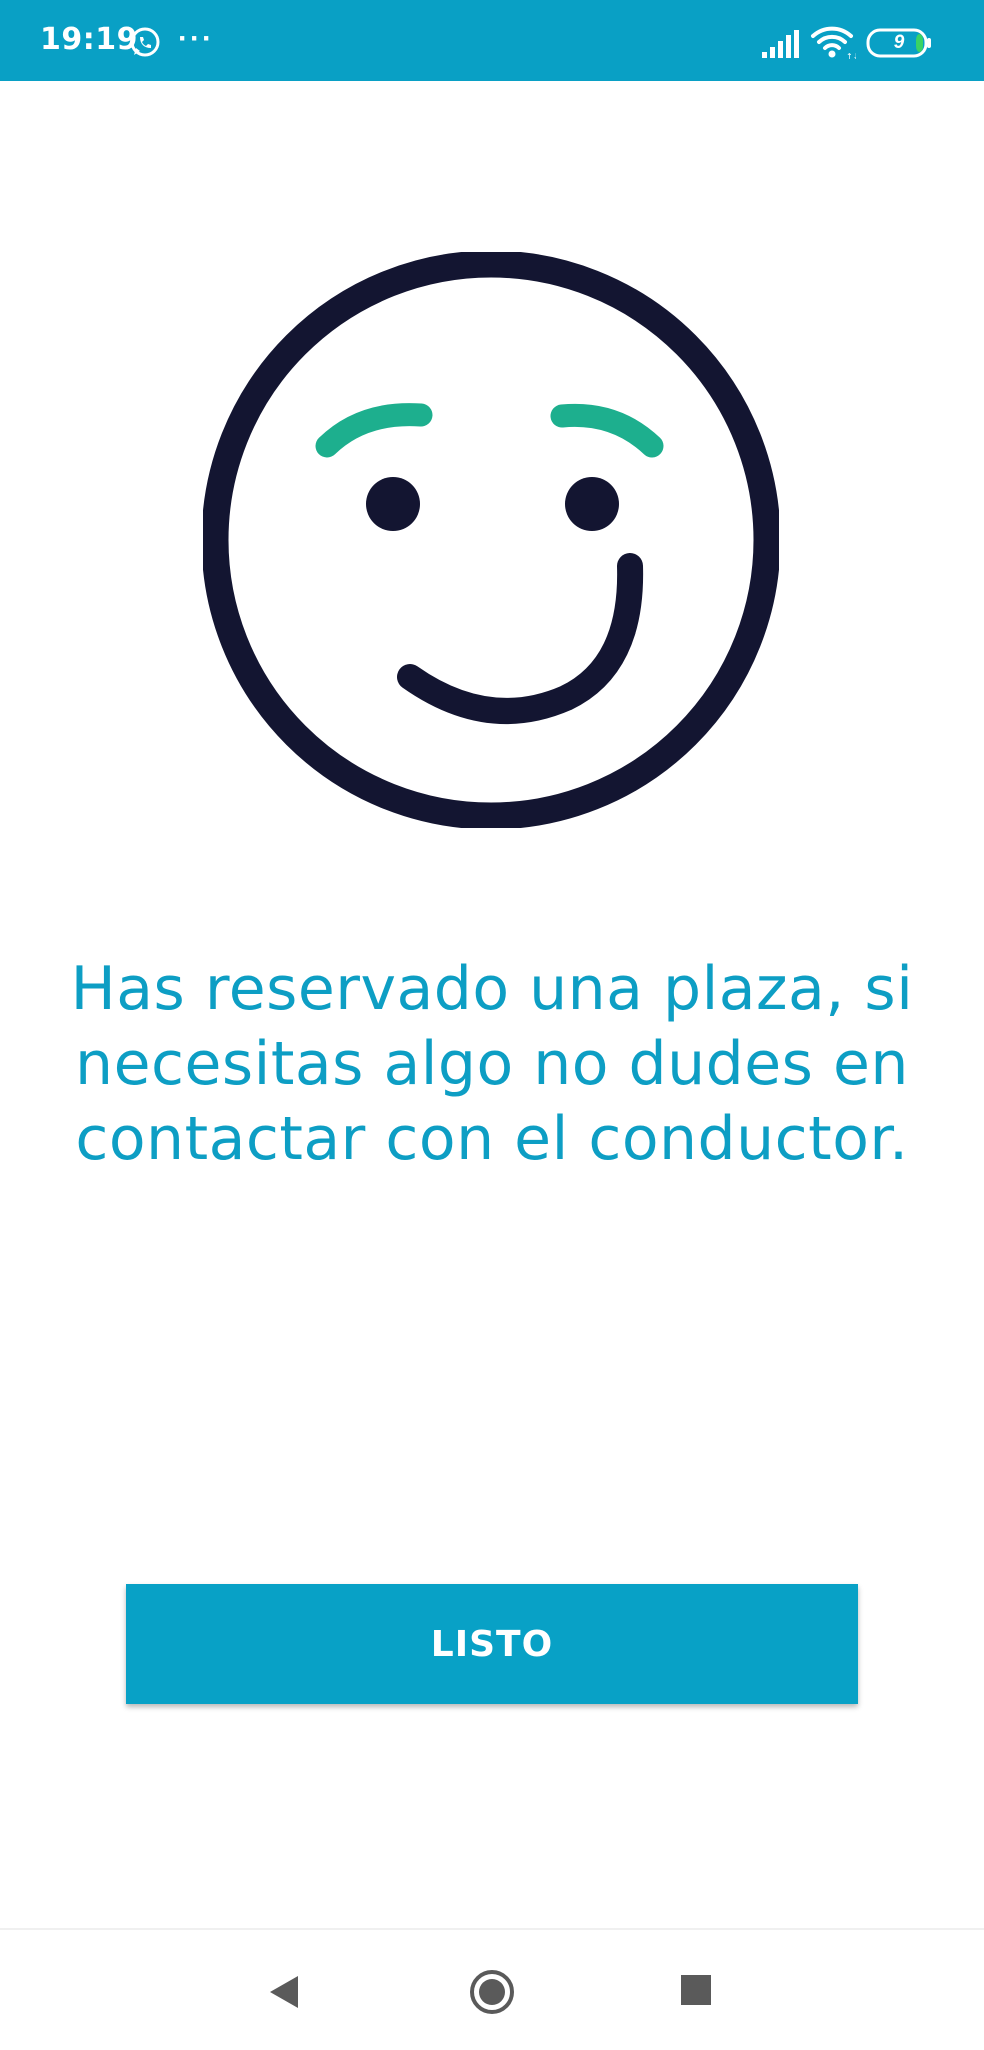 The width and height of the screenshot is (984, 2050). What do you see at coordinates (492, 1992) in the screenshot?
I see `home-icon` at bounding box center [492, 1992].